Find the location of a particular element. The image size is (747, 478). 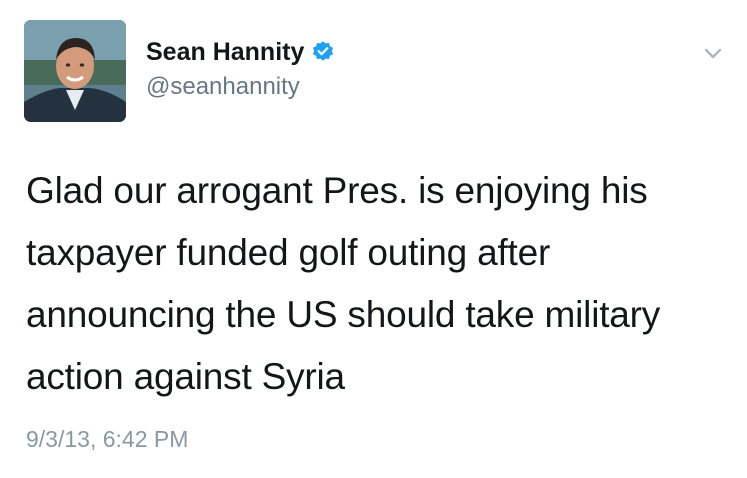

tweet-text-line: taxpayer funded golf outing after is located at coordinates (288, 252).